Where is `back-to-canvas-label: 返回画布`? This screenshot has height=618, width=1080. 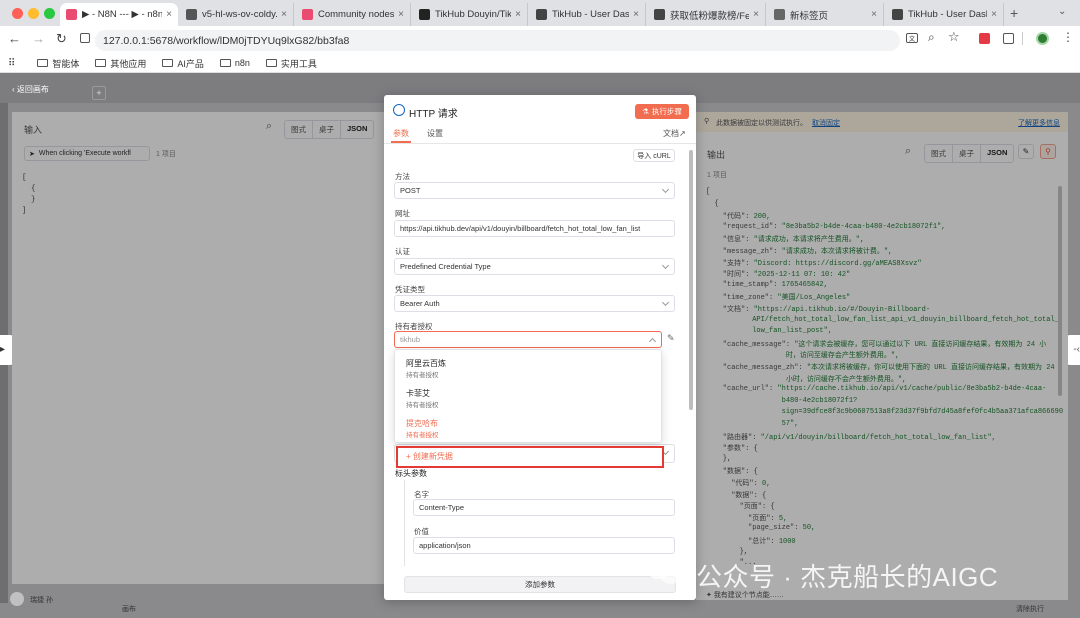
back-to-canvas-label: 返回画布 is located at coordinates (32, 89).